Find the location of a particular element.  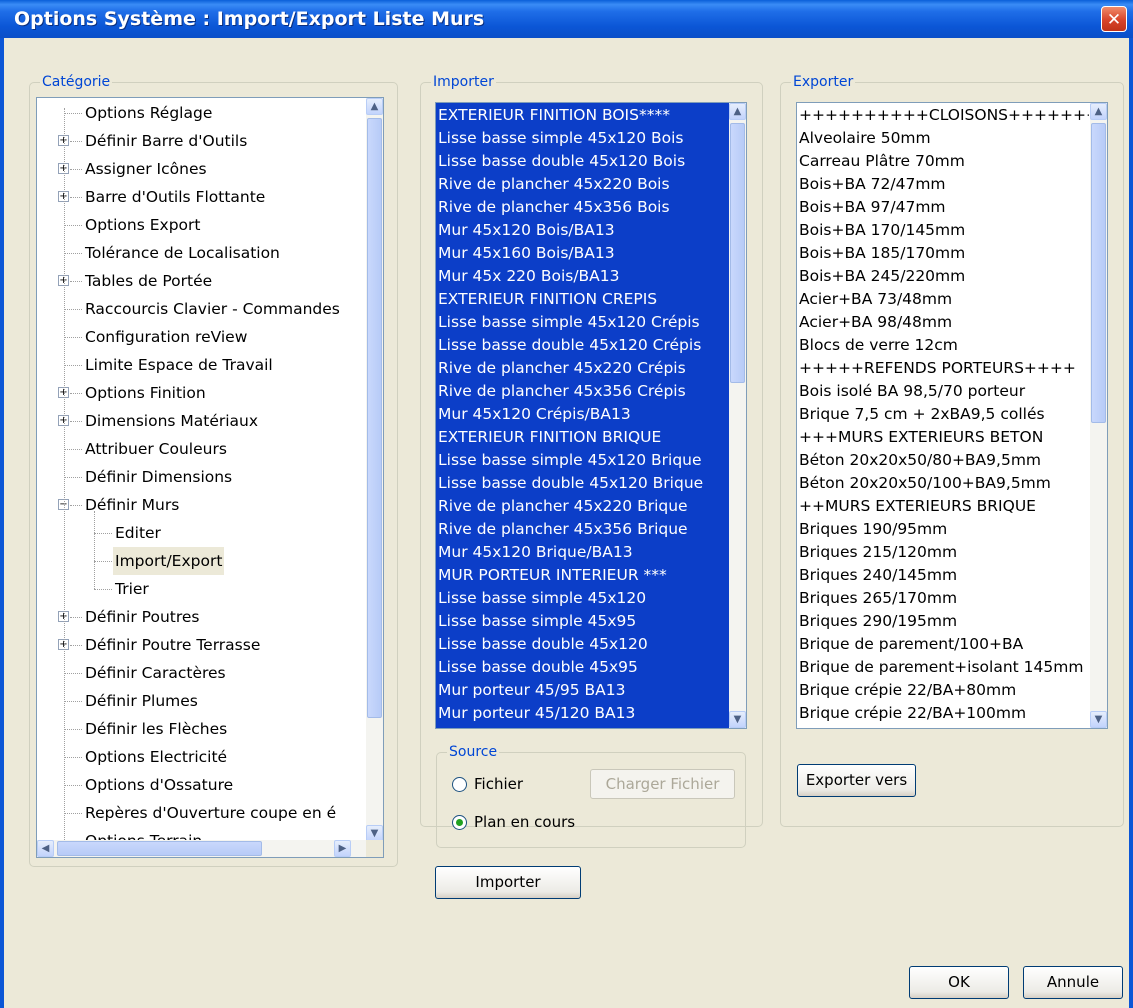

scroll-left-icon: ◀ is located at coordinates (45, 848).